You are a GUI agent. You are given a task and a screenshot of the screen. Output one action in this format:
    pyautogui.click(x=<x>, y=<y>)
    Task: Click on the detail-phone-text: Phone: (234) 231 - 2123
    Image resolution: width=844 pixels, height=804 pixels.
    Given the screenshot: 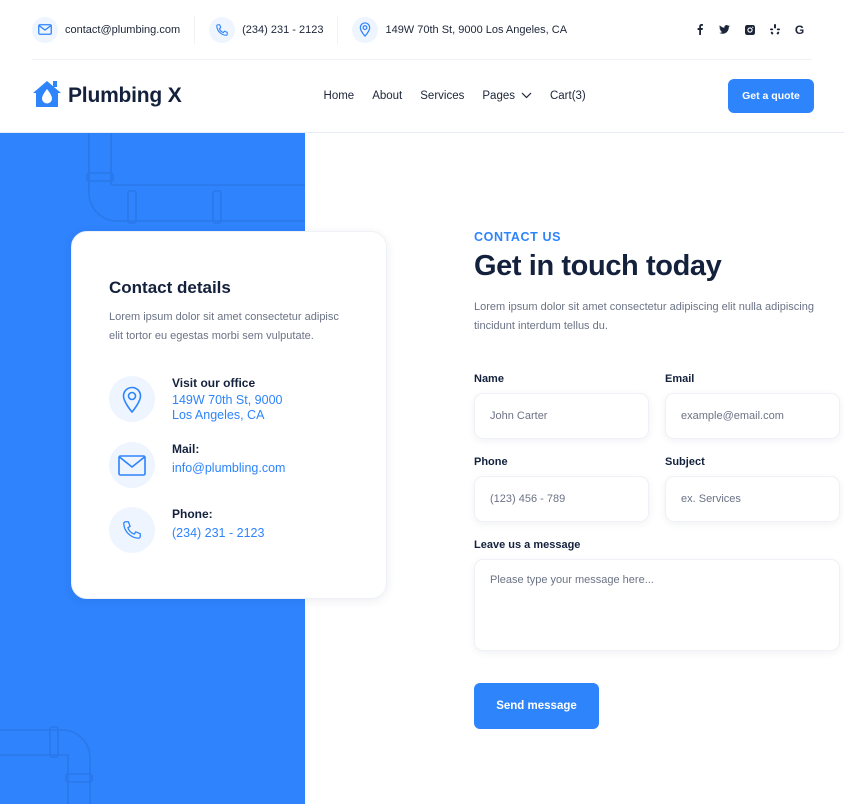 What is the action you would take?
    pyautogui.click(x=218, y=524)
    